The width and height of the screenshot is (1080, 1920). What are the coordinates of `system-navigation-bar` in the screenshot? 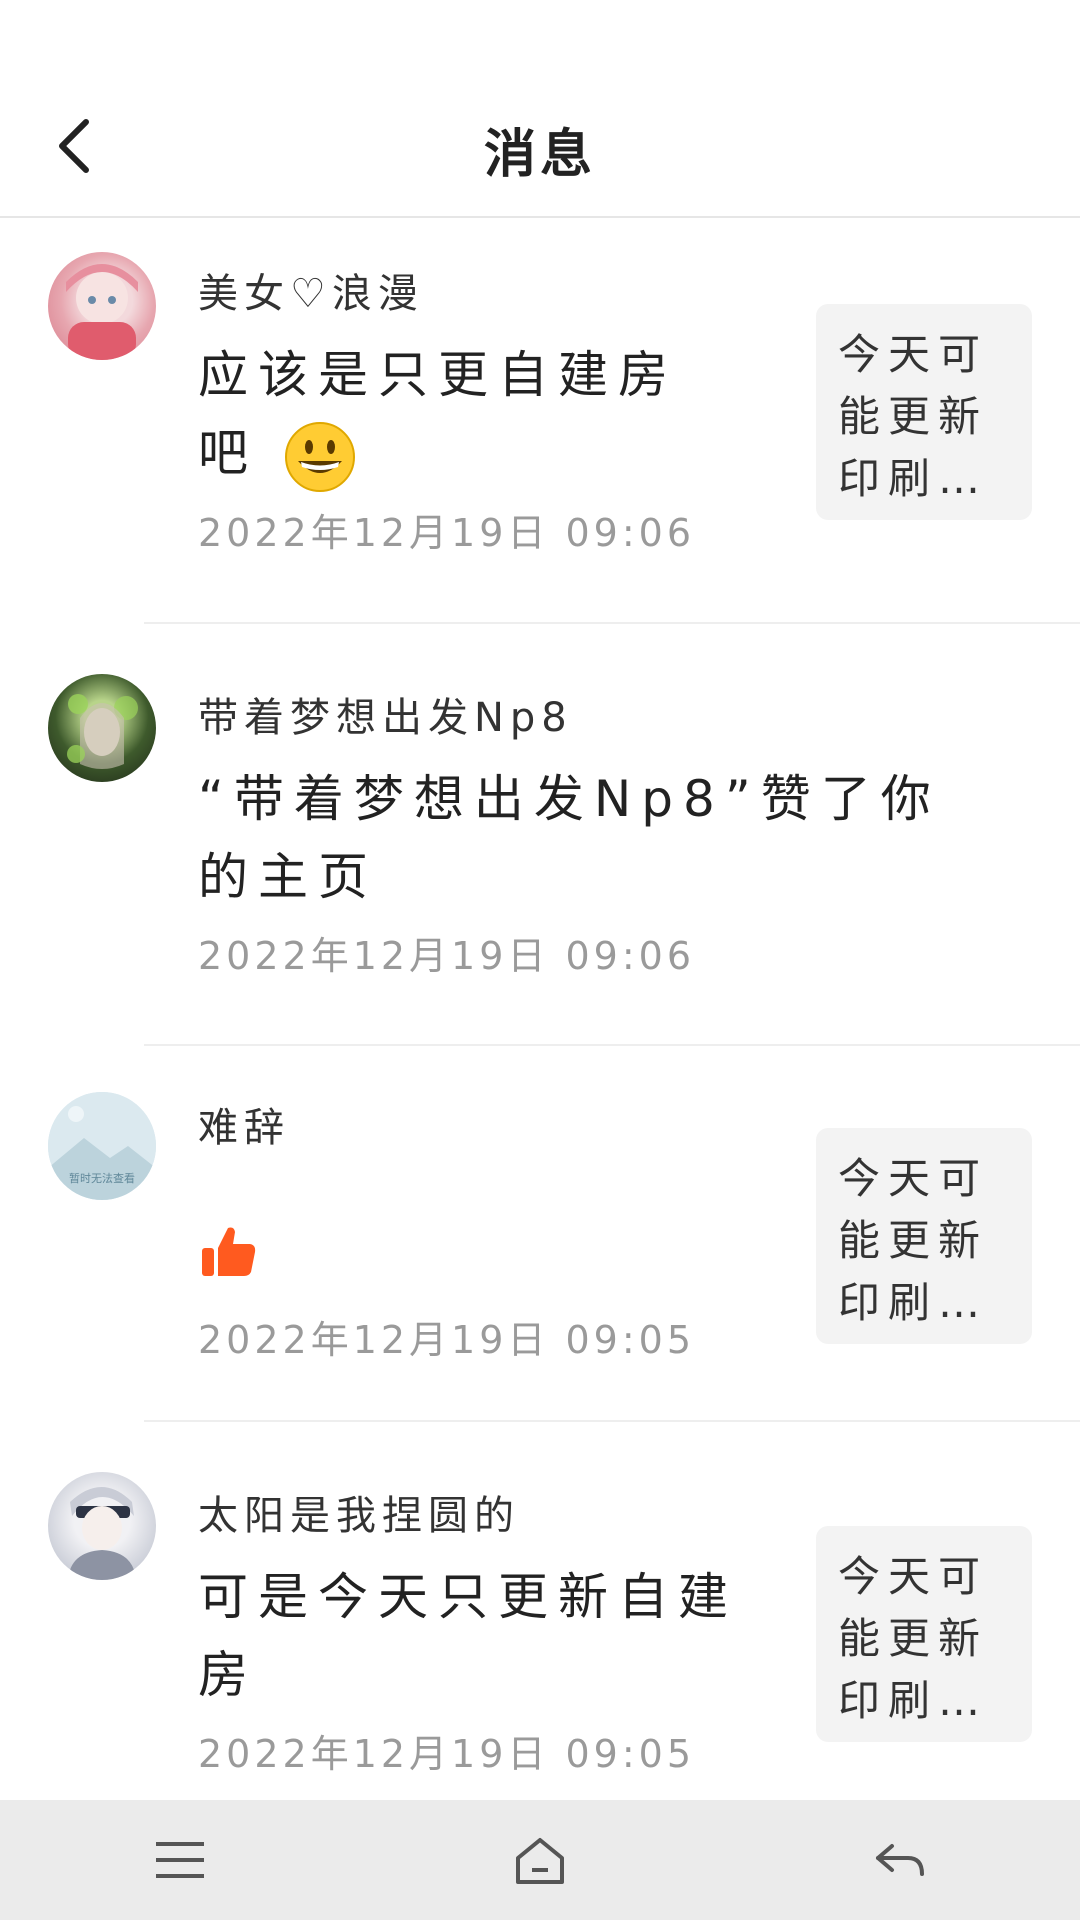 It's located at (540, 1860).